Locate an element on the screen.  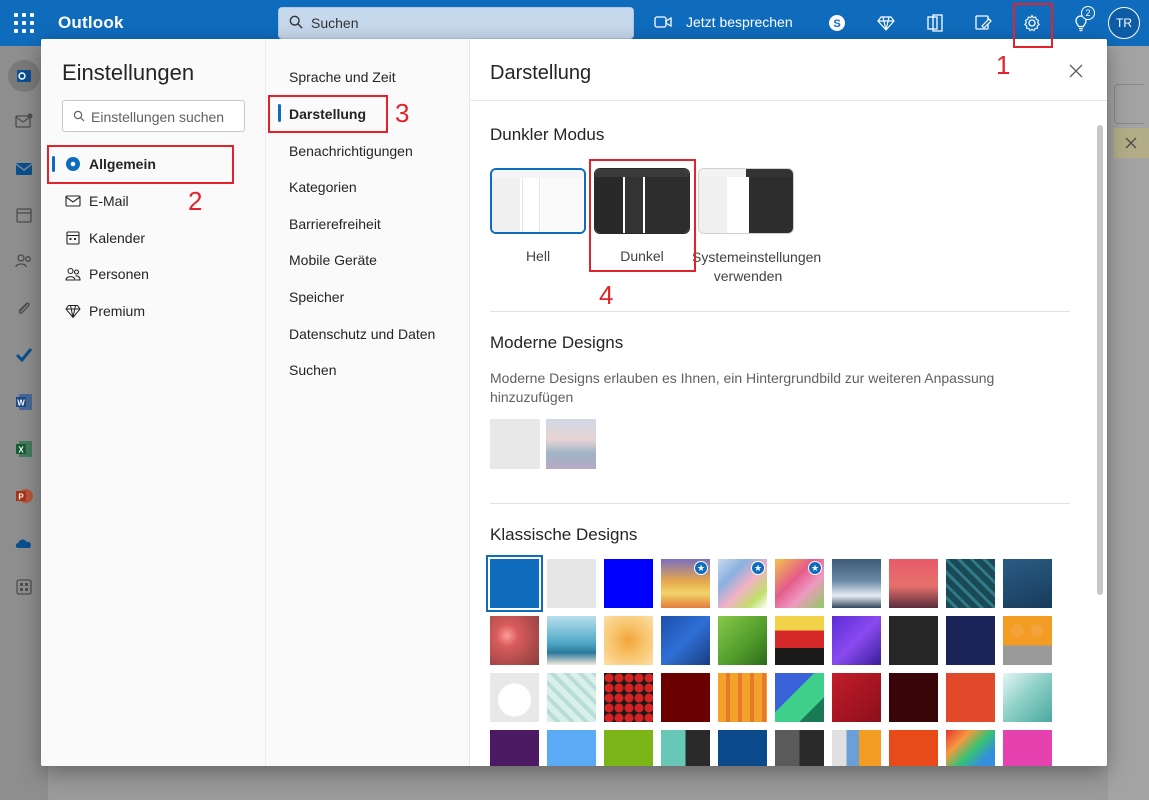
settings-search-input: Einstellungen suchen is located at coordinates (153, 116).